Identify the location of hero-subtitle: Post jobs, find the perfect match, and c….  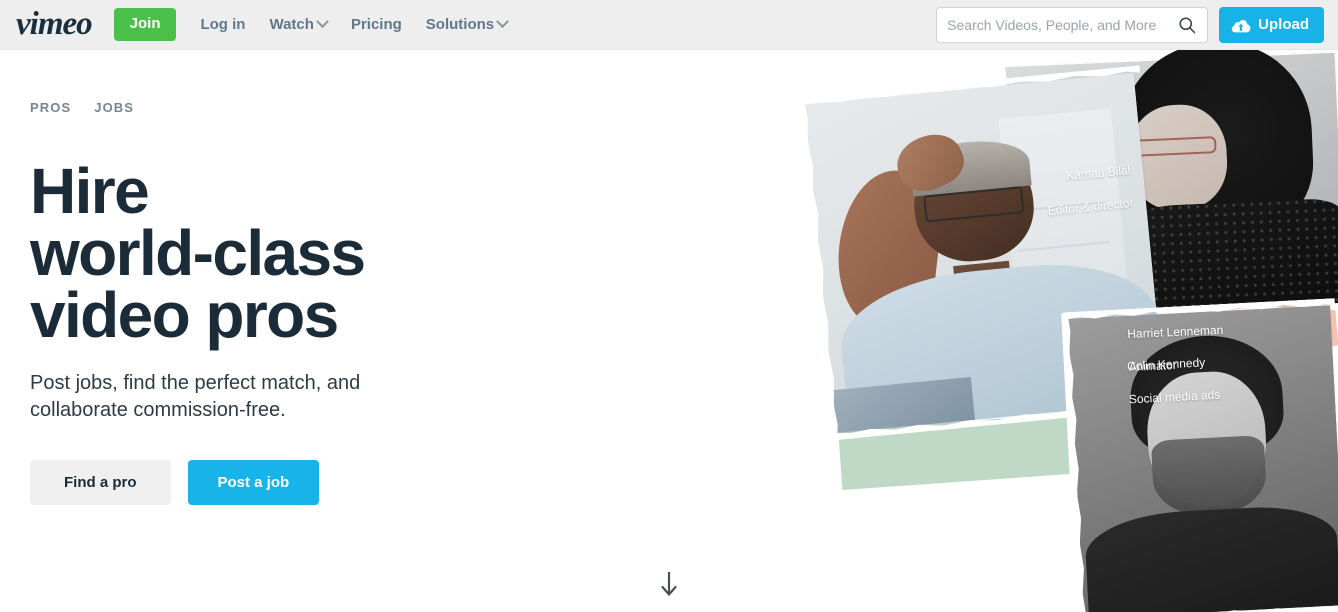
(195, 397).